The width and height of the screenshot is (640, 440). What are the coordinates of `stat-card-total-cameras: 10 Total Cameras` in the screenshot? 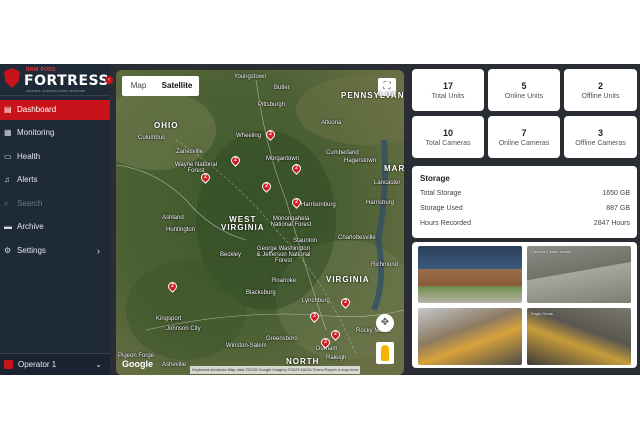 It's located at (448, 137).